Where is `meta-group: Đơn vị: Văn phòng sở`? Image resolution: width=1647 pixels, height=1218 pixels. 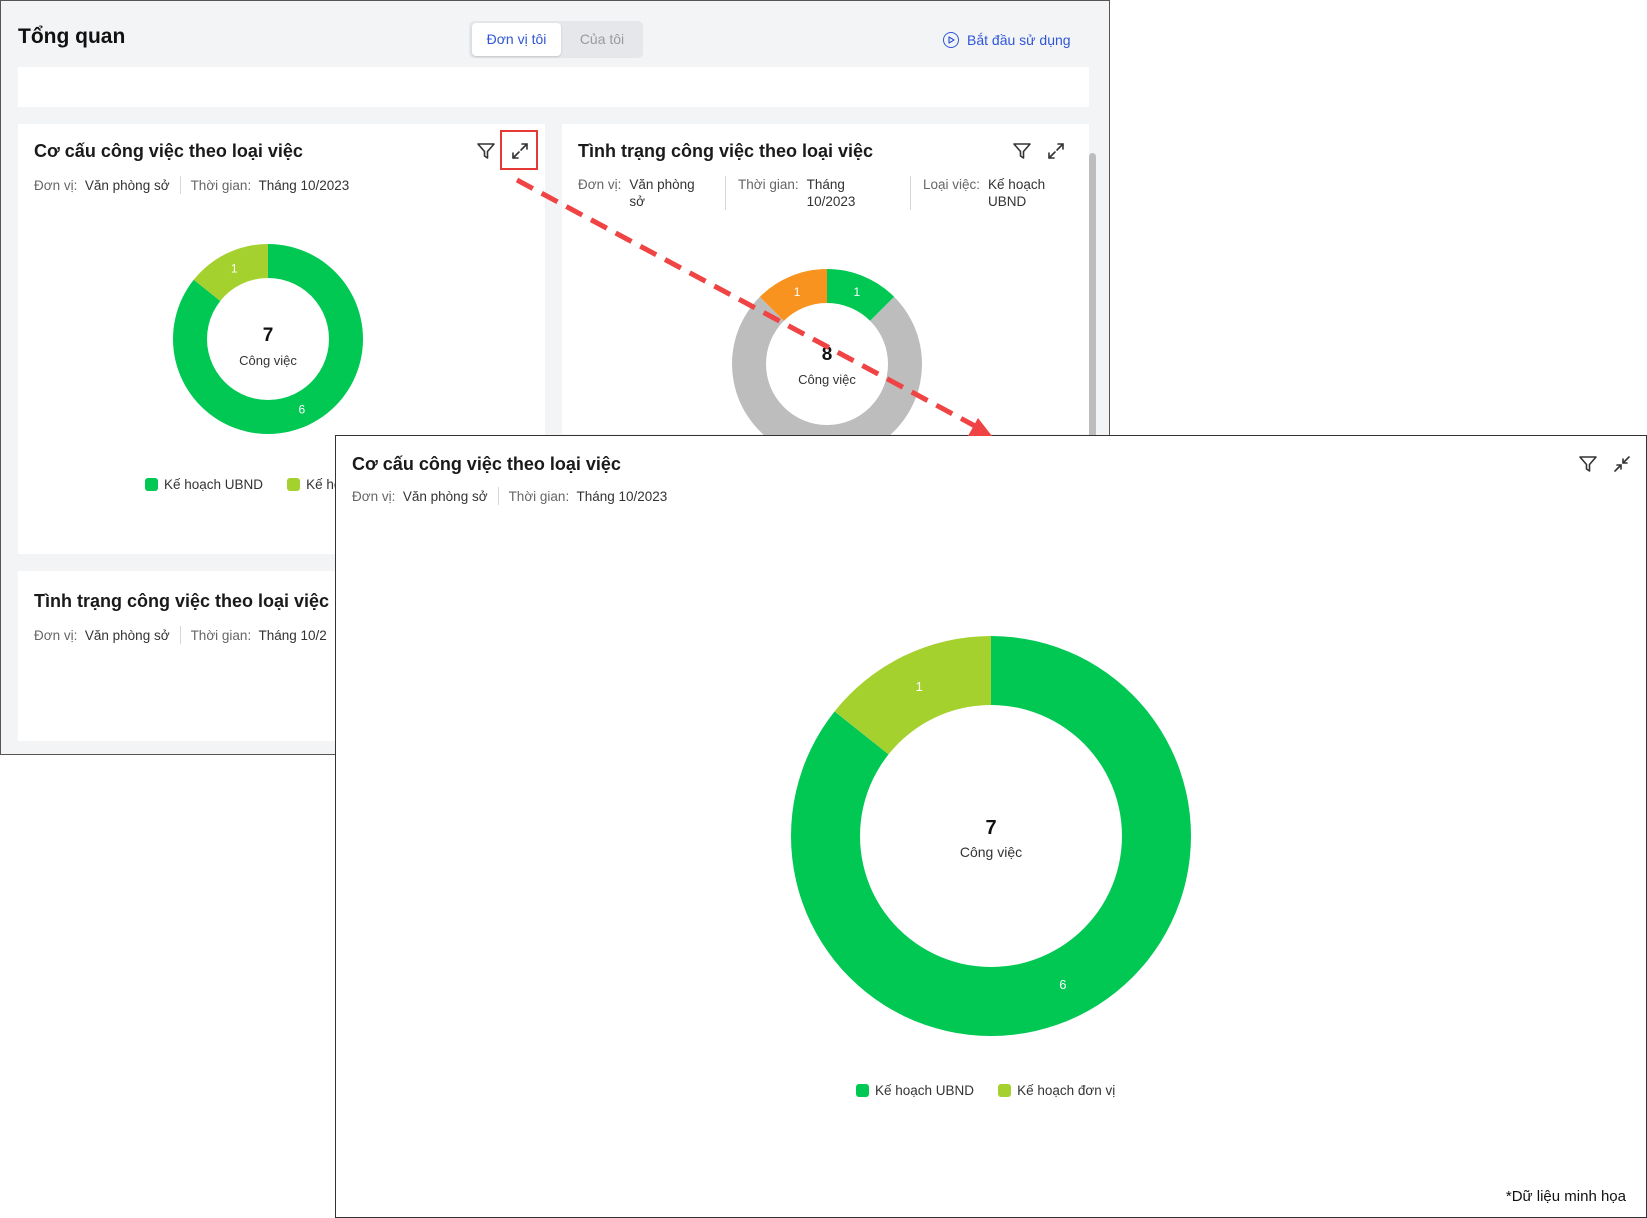
meta-group: Đơn vị: Văn phòng sở is located at coordinates (645, 193).